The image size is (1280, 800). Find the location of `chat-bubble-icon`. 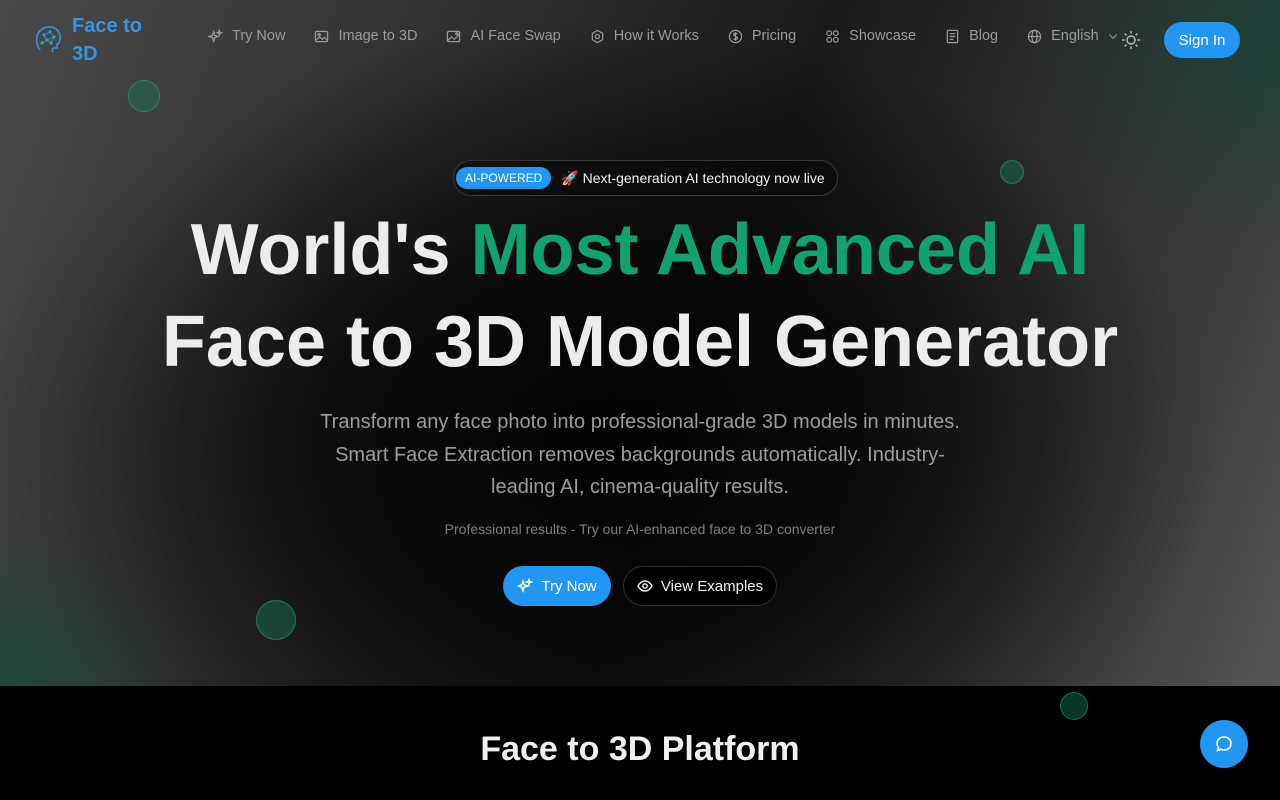

chat-bubble-icon is located at coordinates (1224, 744).